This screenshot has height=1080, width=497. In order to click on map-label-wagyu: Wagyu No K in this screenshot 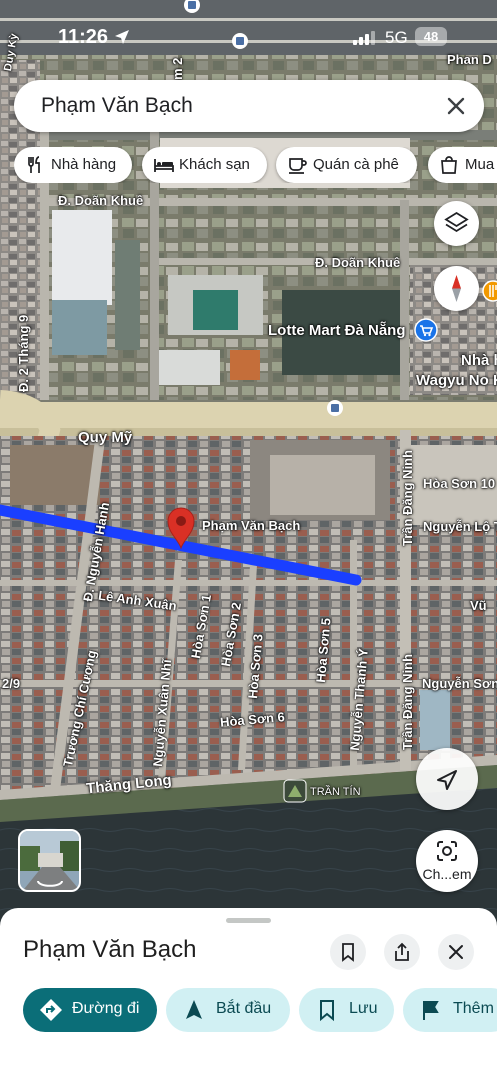, I will do `click(456, 380)`.